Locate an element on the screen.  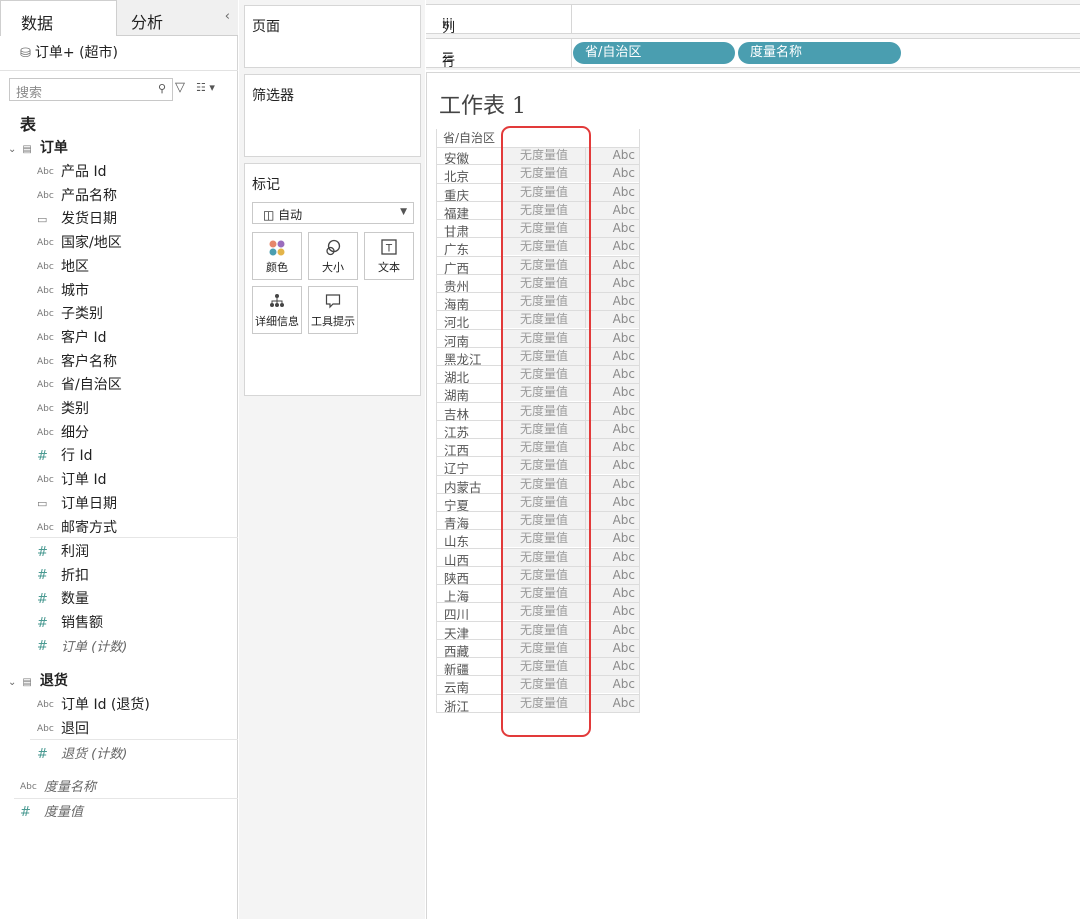
field-item: # 订单 (计数) is located at coordinates (82, 647).